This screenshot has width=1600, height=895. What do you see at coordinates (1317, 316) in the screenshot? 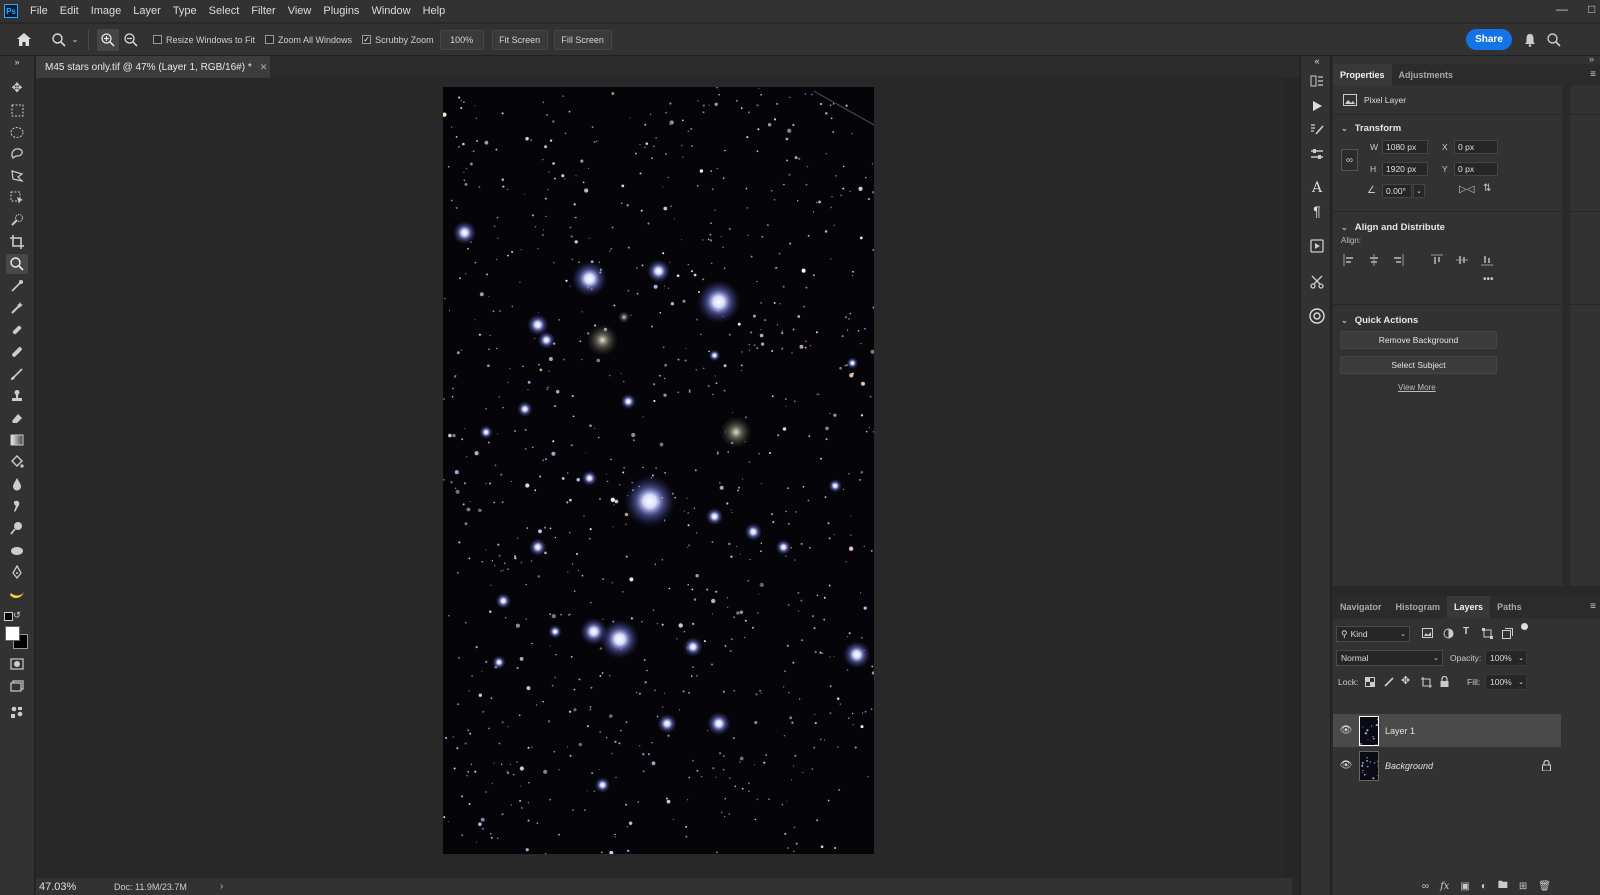
I see `learn-icon` at bounding box center [1317, 316].